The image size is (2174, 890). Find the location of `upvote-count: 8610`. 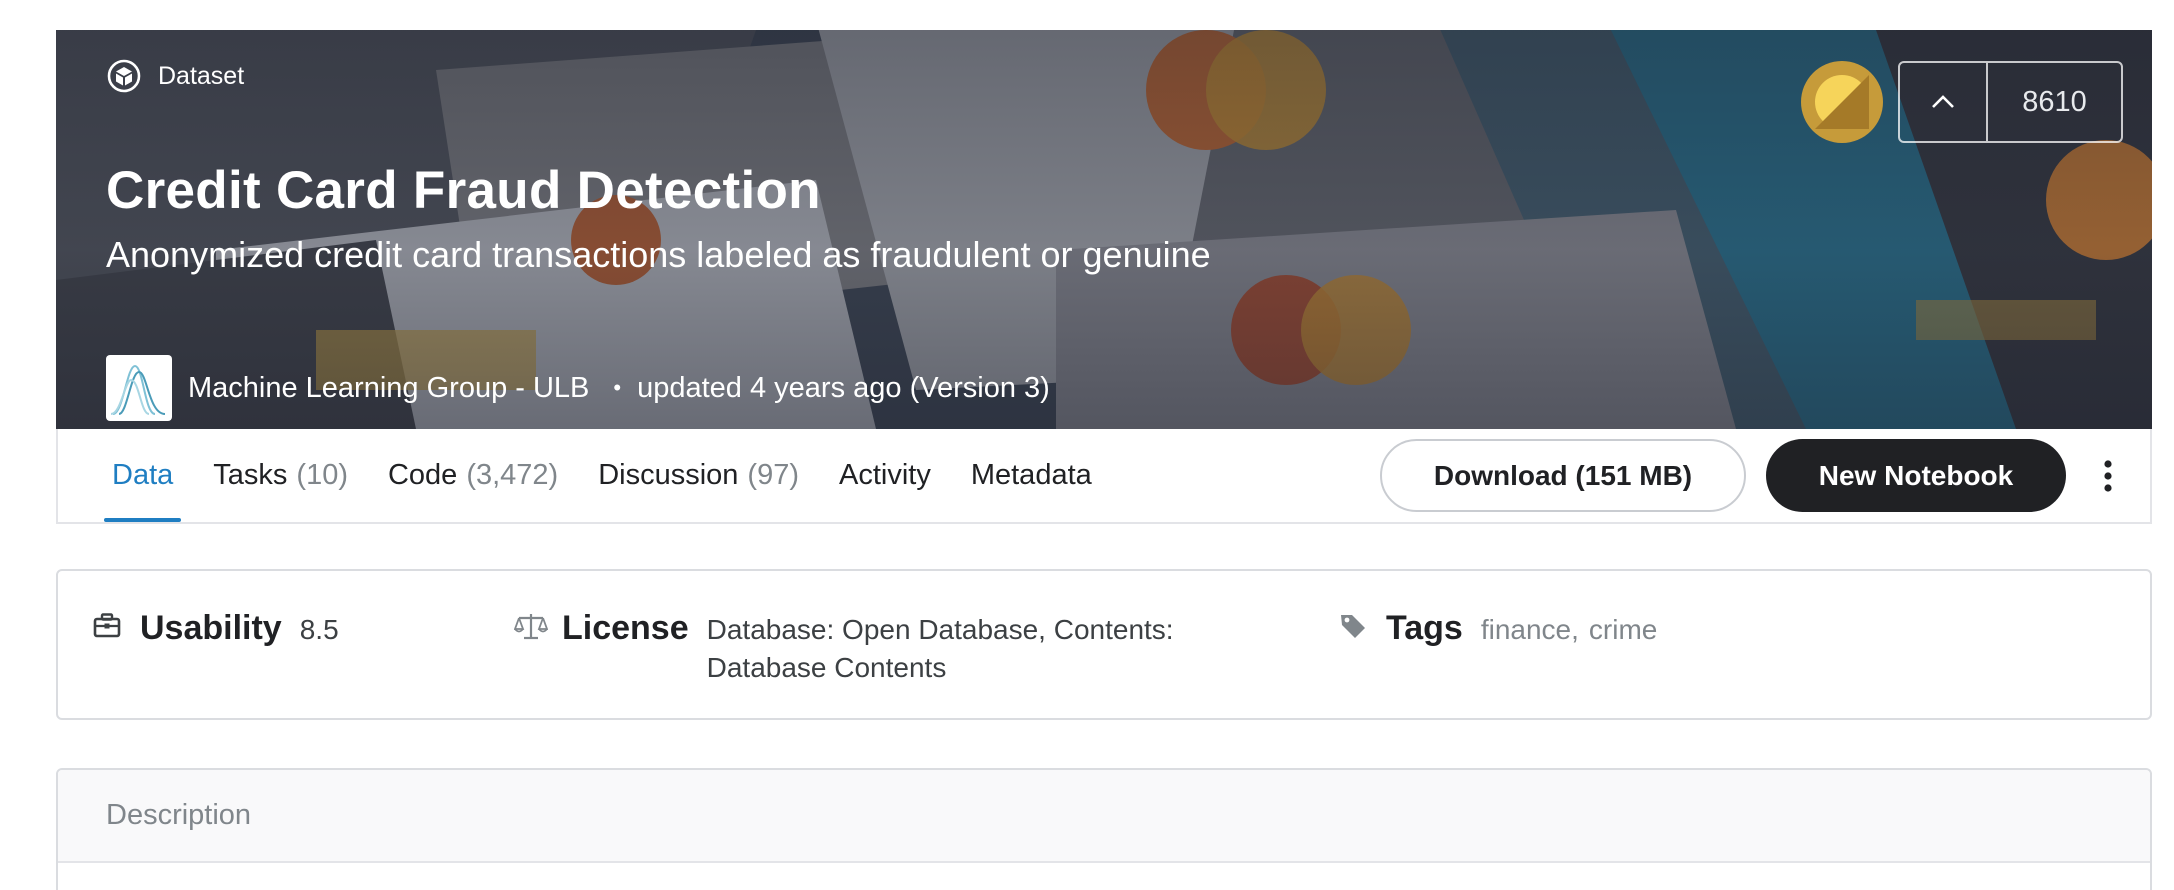

upvote-count: 8610 is located at coordinates (2054, 101).